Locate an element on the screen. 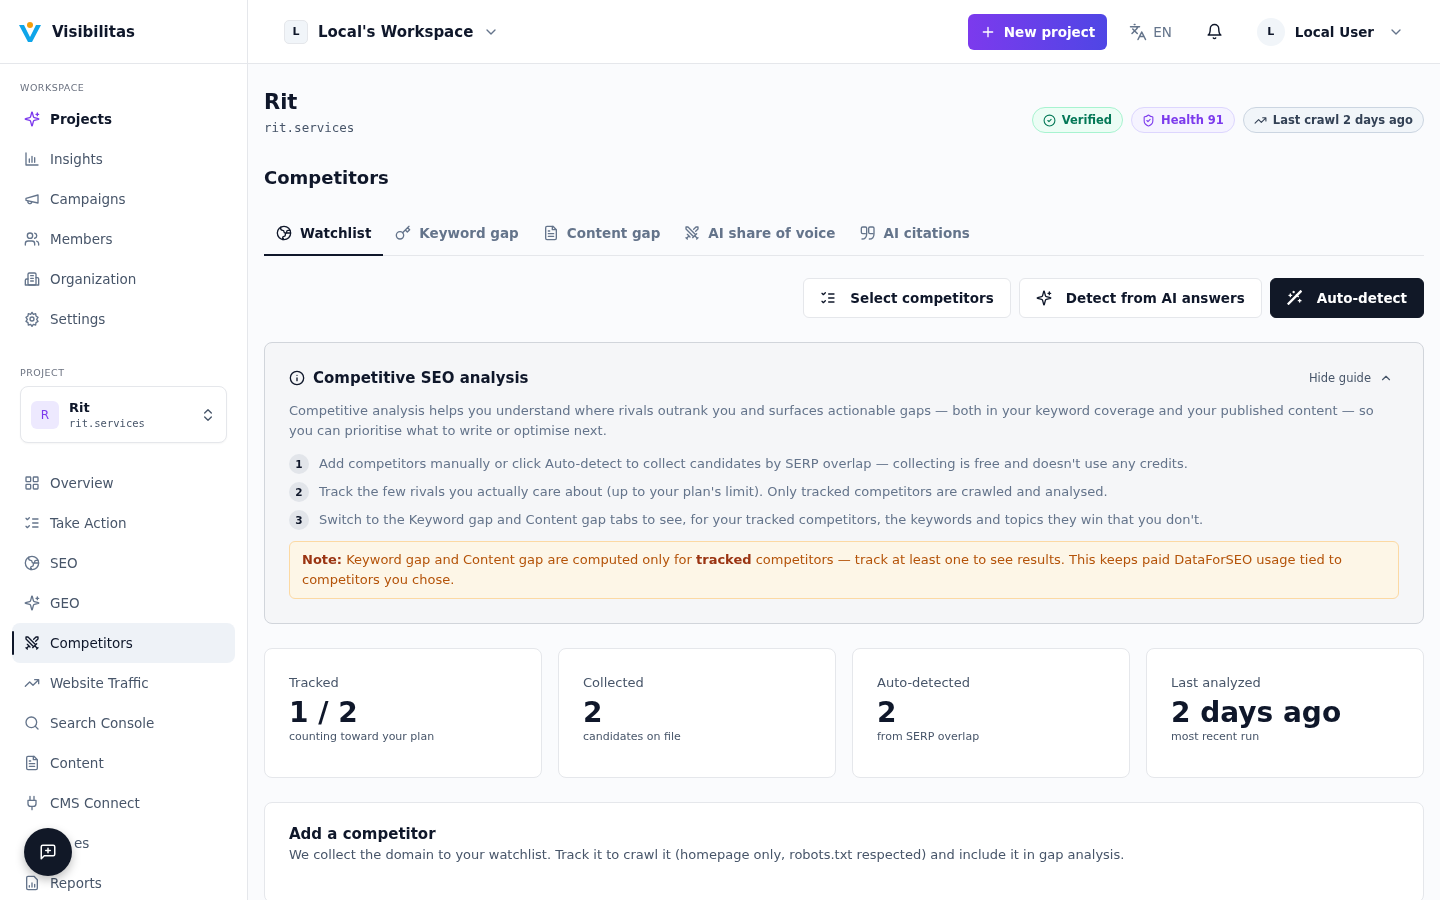 The width and height of the screenshot is (1440, 900). megaphone-icon is located at coordinates (32, 199).